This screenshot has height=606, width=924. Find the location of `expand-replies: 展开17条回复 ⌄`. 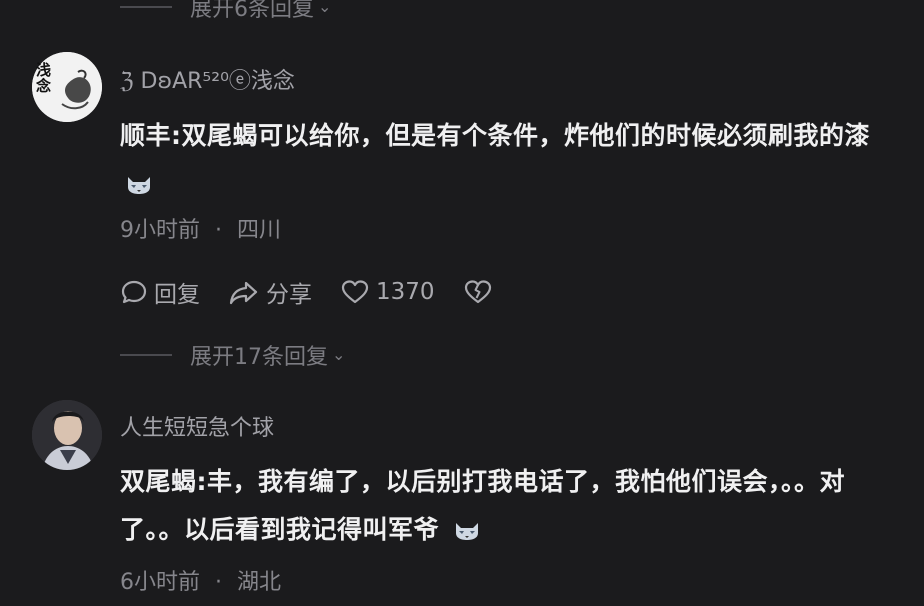

expand-replies: 展开17条回复 ⌄ is located at coordinates (232, 355).